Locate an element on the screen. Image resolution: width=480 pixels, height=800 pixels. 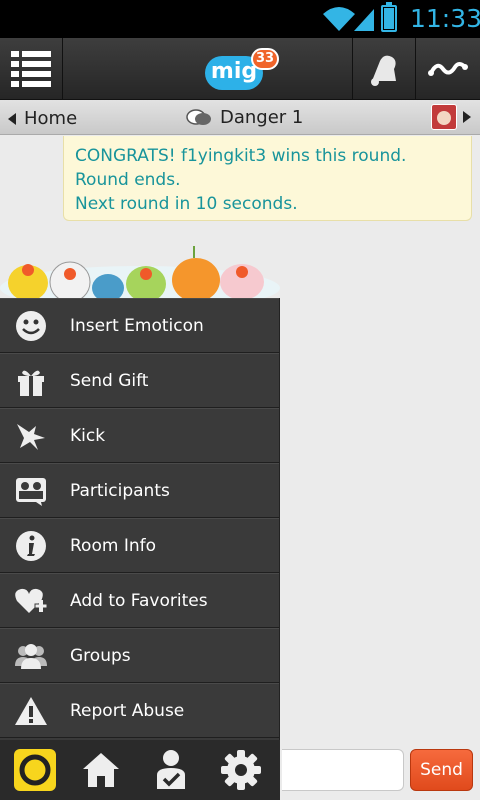
room-title-label: Danger 1 is located at coordinates (262, 117).